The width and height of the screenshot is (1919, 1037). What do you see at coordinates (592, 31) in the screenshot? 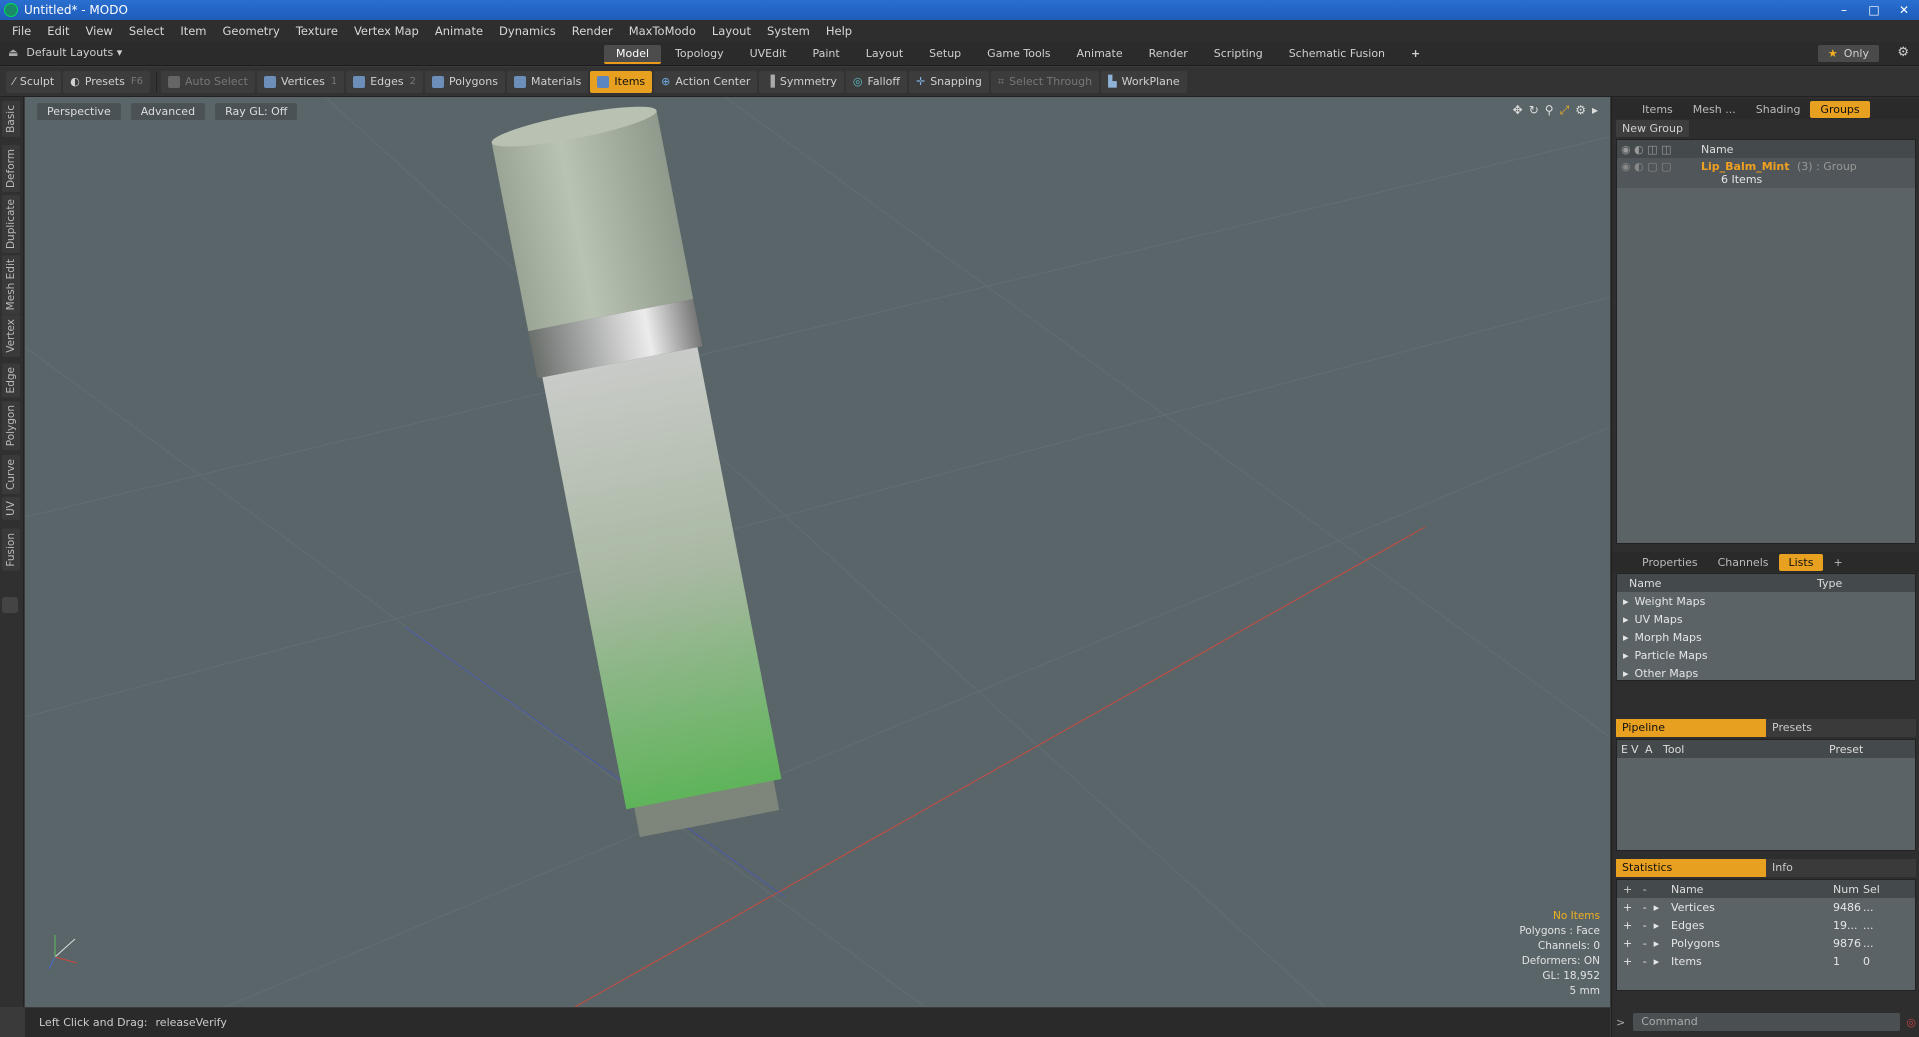
I see `menu-render: Render` at bounding box center [592, 31].